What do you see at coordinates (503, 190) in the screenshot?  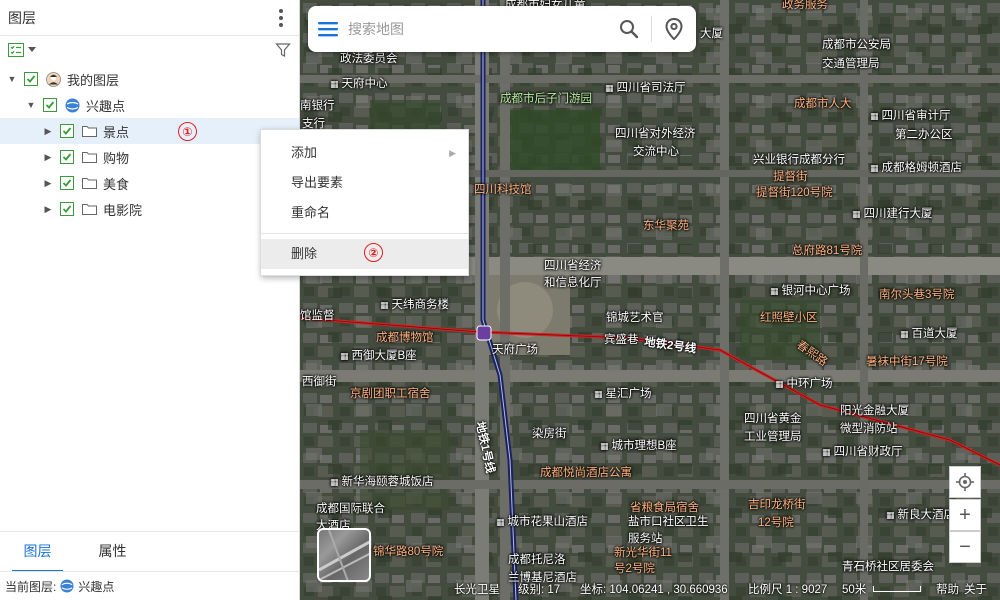 I see `map-label: 四川科技馆` at bounding box center [503, 190].